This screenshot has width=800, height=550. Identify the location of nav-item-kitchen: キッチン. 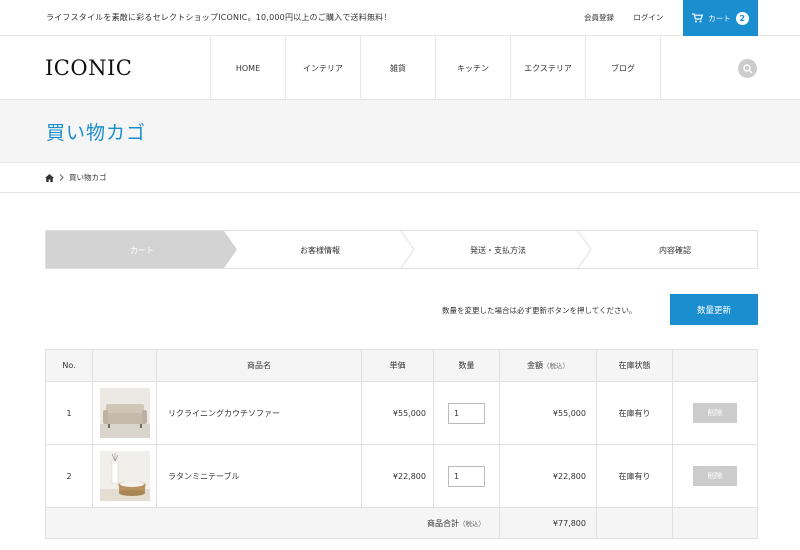
(473, 68).